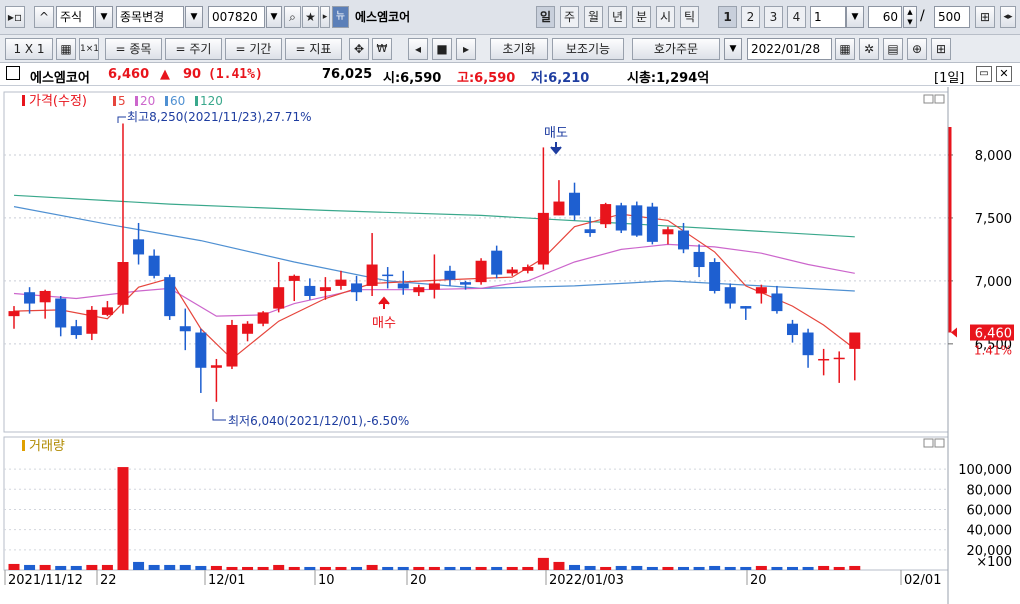  Describe the element at coordinates (593, 17) in the screenshot. I see `period-tab-2: 월` at that location.